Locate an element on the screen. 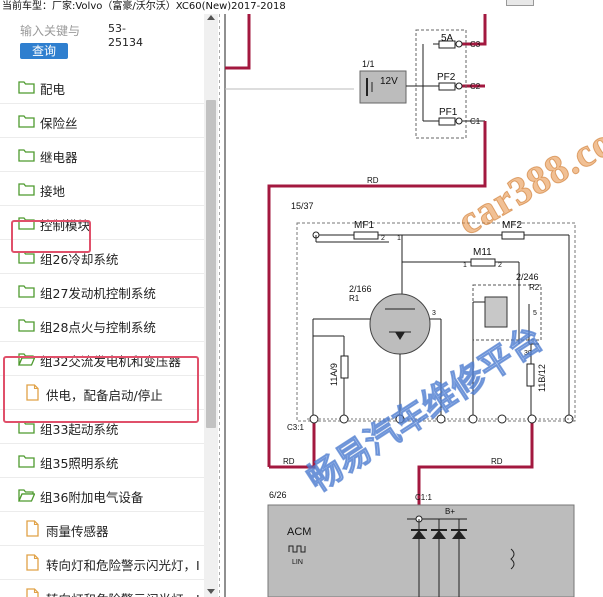 This screenshot has width=603, height=597. tree-folder-item: 组33起动系统 is located at coordinates (102, 427).